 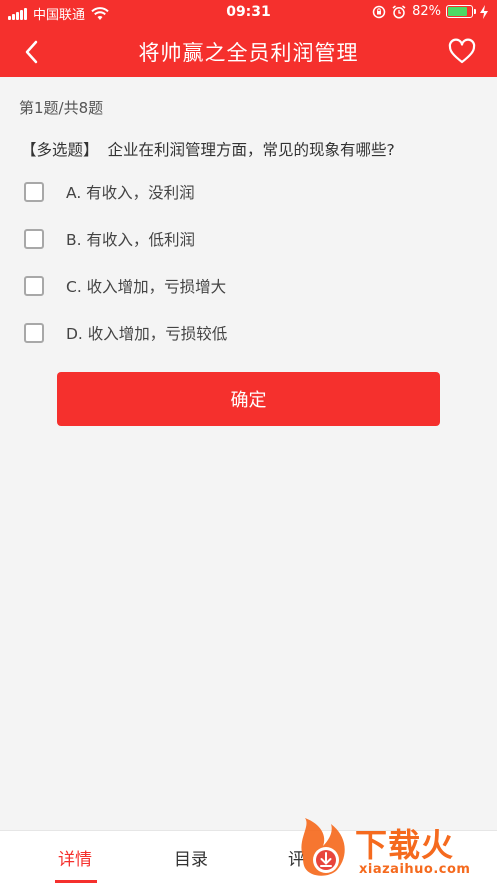 What do you see at coordinates (457, 11) in the screenshot?
I see `battery-level-fill` at bounding box center [457, 11].